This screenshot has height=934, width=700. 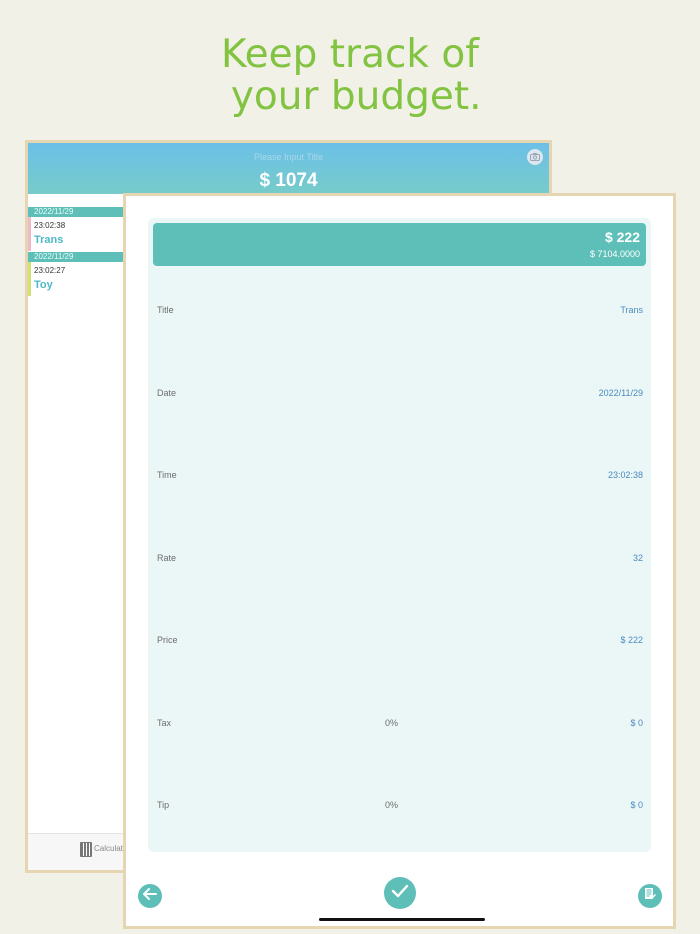 I want to click on camera-button, so click(x=535, y=157).